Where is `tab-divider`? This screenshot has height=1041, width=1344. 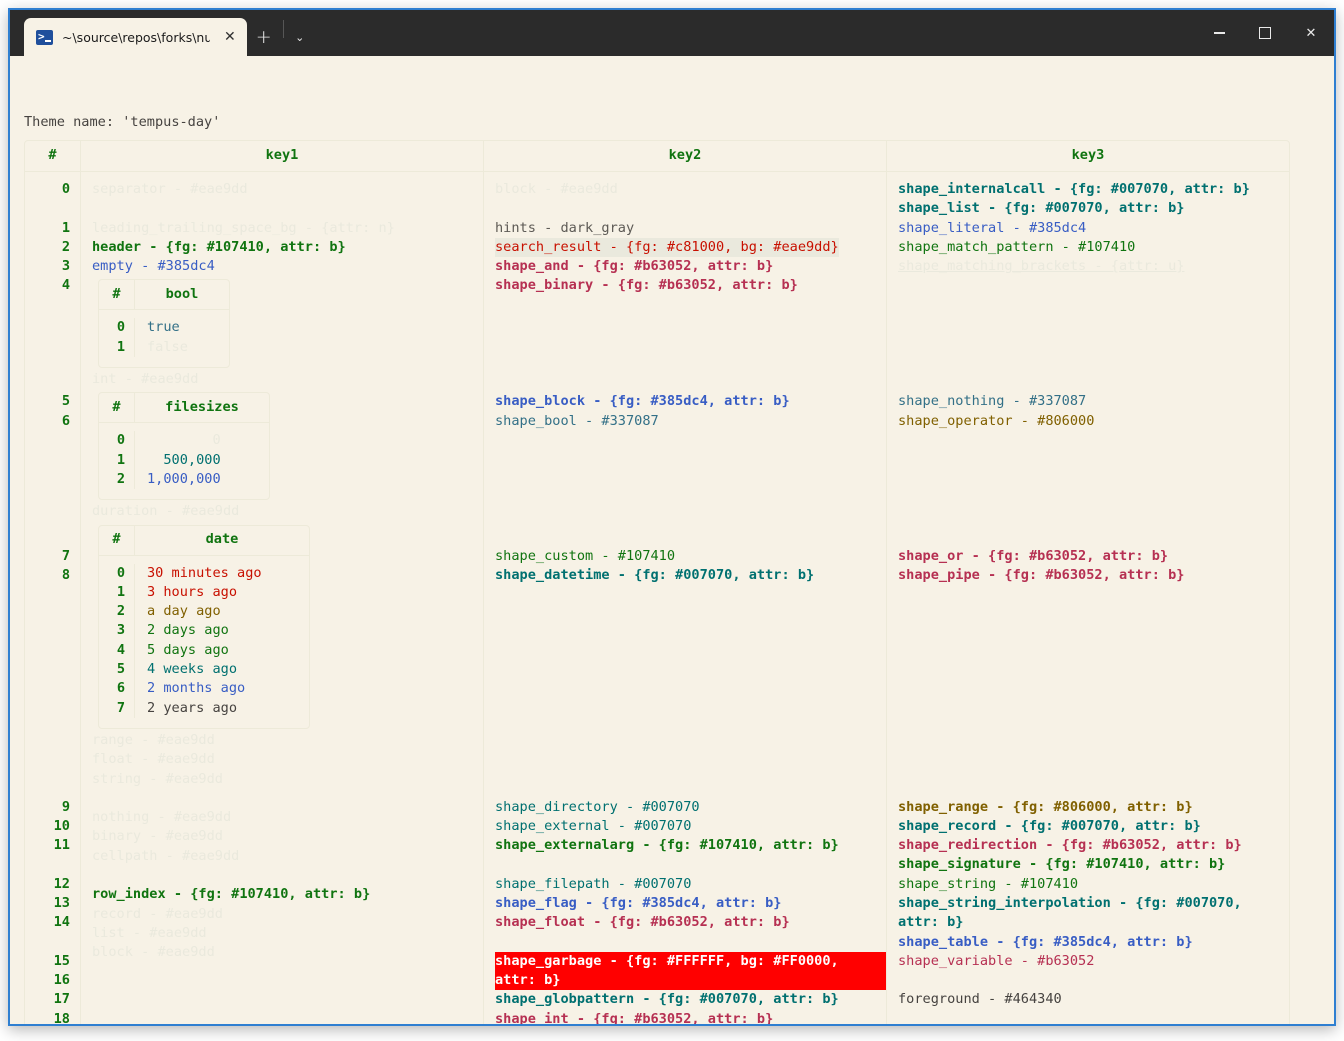
tab-divider is located at coordinates (283, 28).